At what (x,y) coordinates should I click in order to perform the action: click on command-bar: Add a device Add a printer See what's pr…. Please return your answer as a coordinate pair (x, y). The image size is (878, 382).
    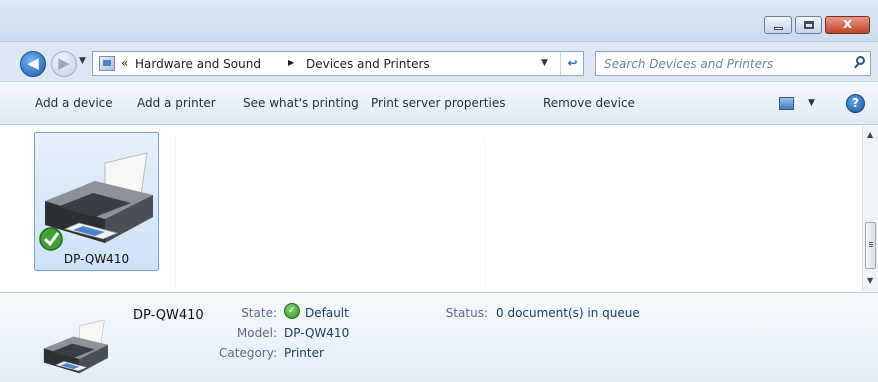
    Looking at the image, I should click on (439, 104).